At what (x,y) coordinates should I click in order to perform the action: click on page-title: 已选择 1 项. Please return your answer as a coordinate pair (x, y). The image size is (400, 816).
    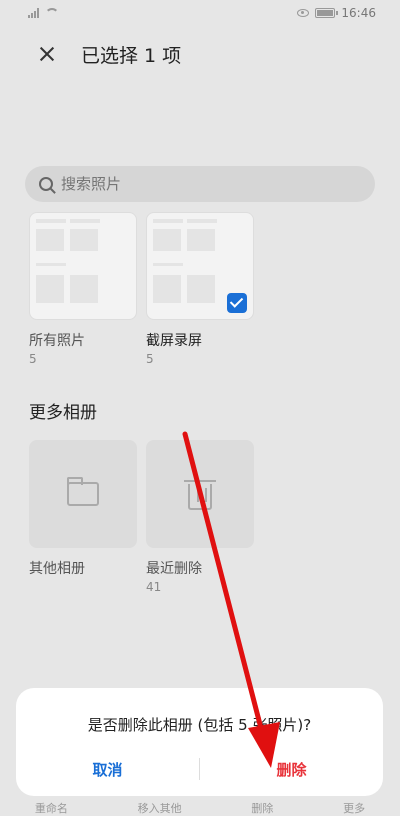
    Looking at the image, I should click on (131, 55).